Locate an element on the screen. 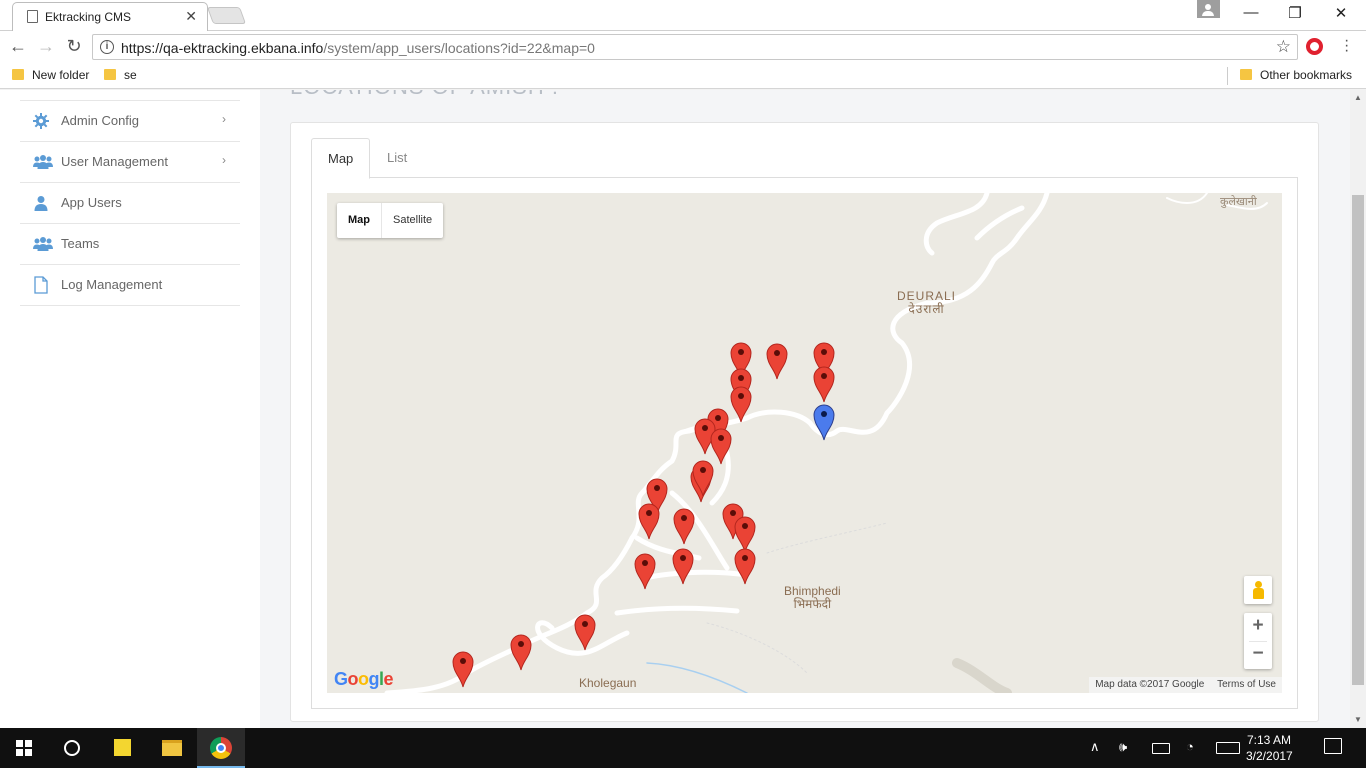 This screenshot has width=1366, height=768. opera-extension-icon is located at coordinates (1314, 46).